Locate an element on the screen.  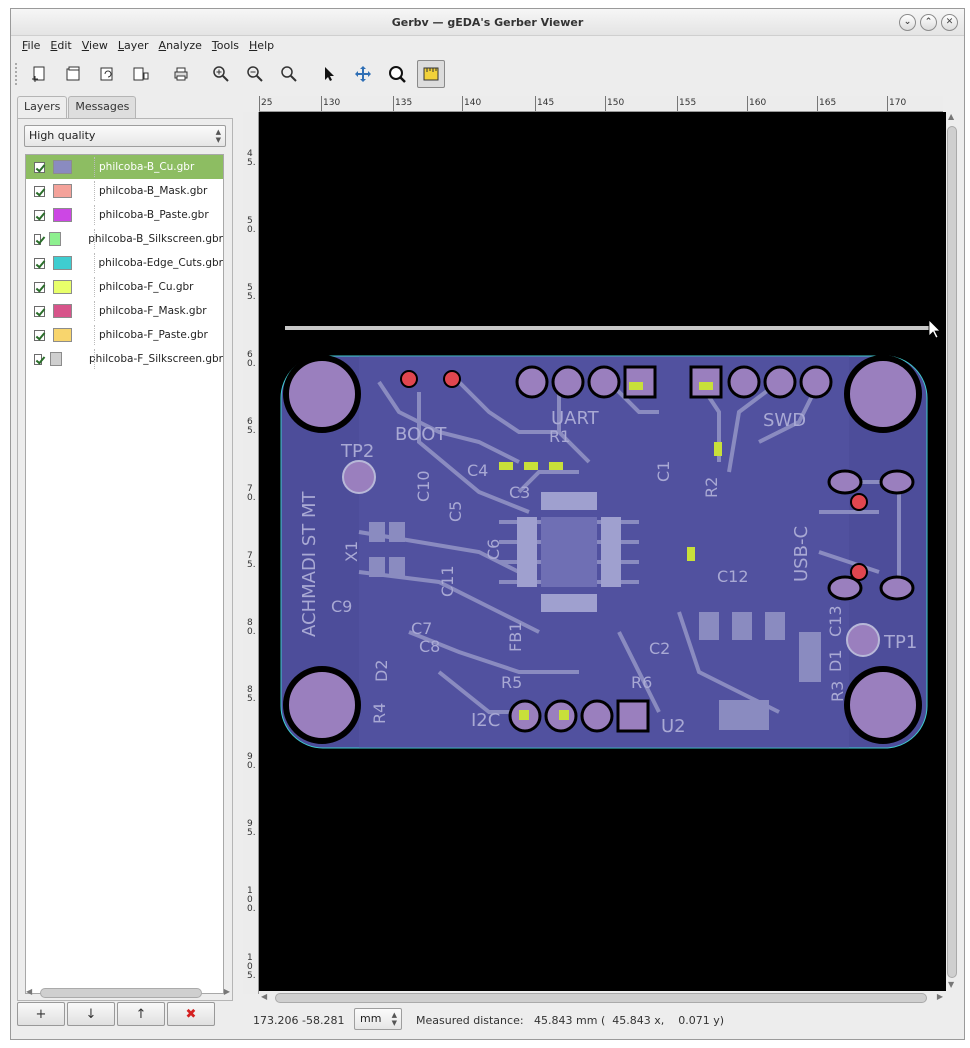
layer-row: philcoba-B_Silkscreen.gbr is located at coordinates (124, 239).